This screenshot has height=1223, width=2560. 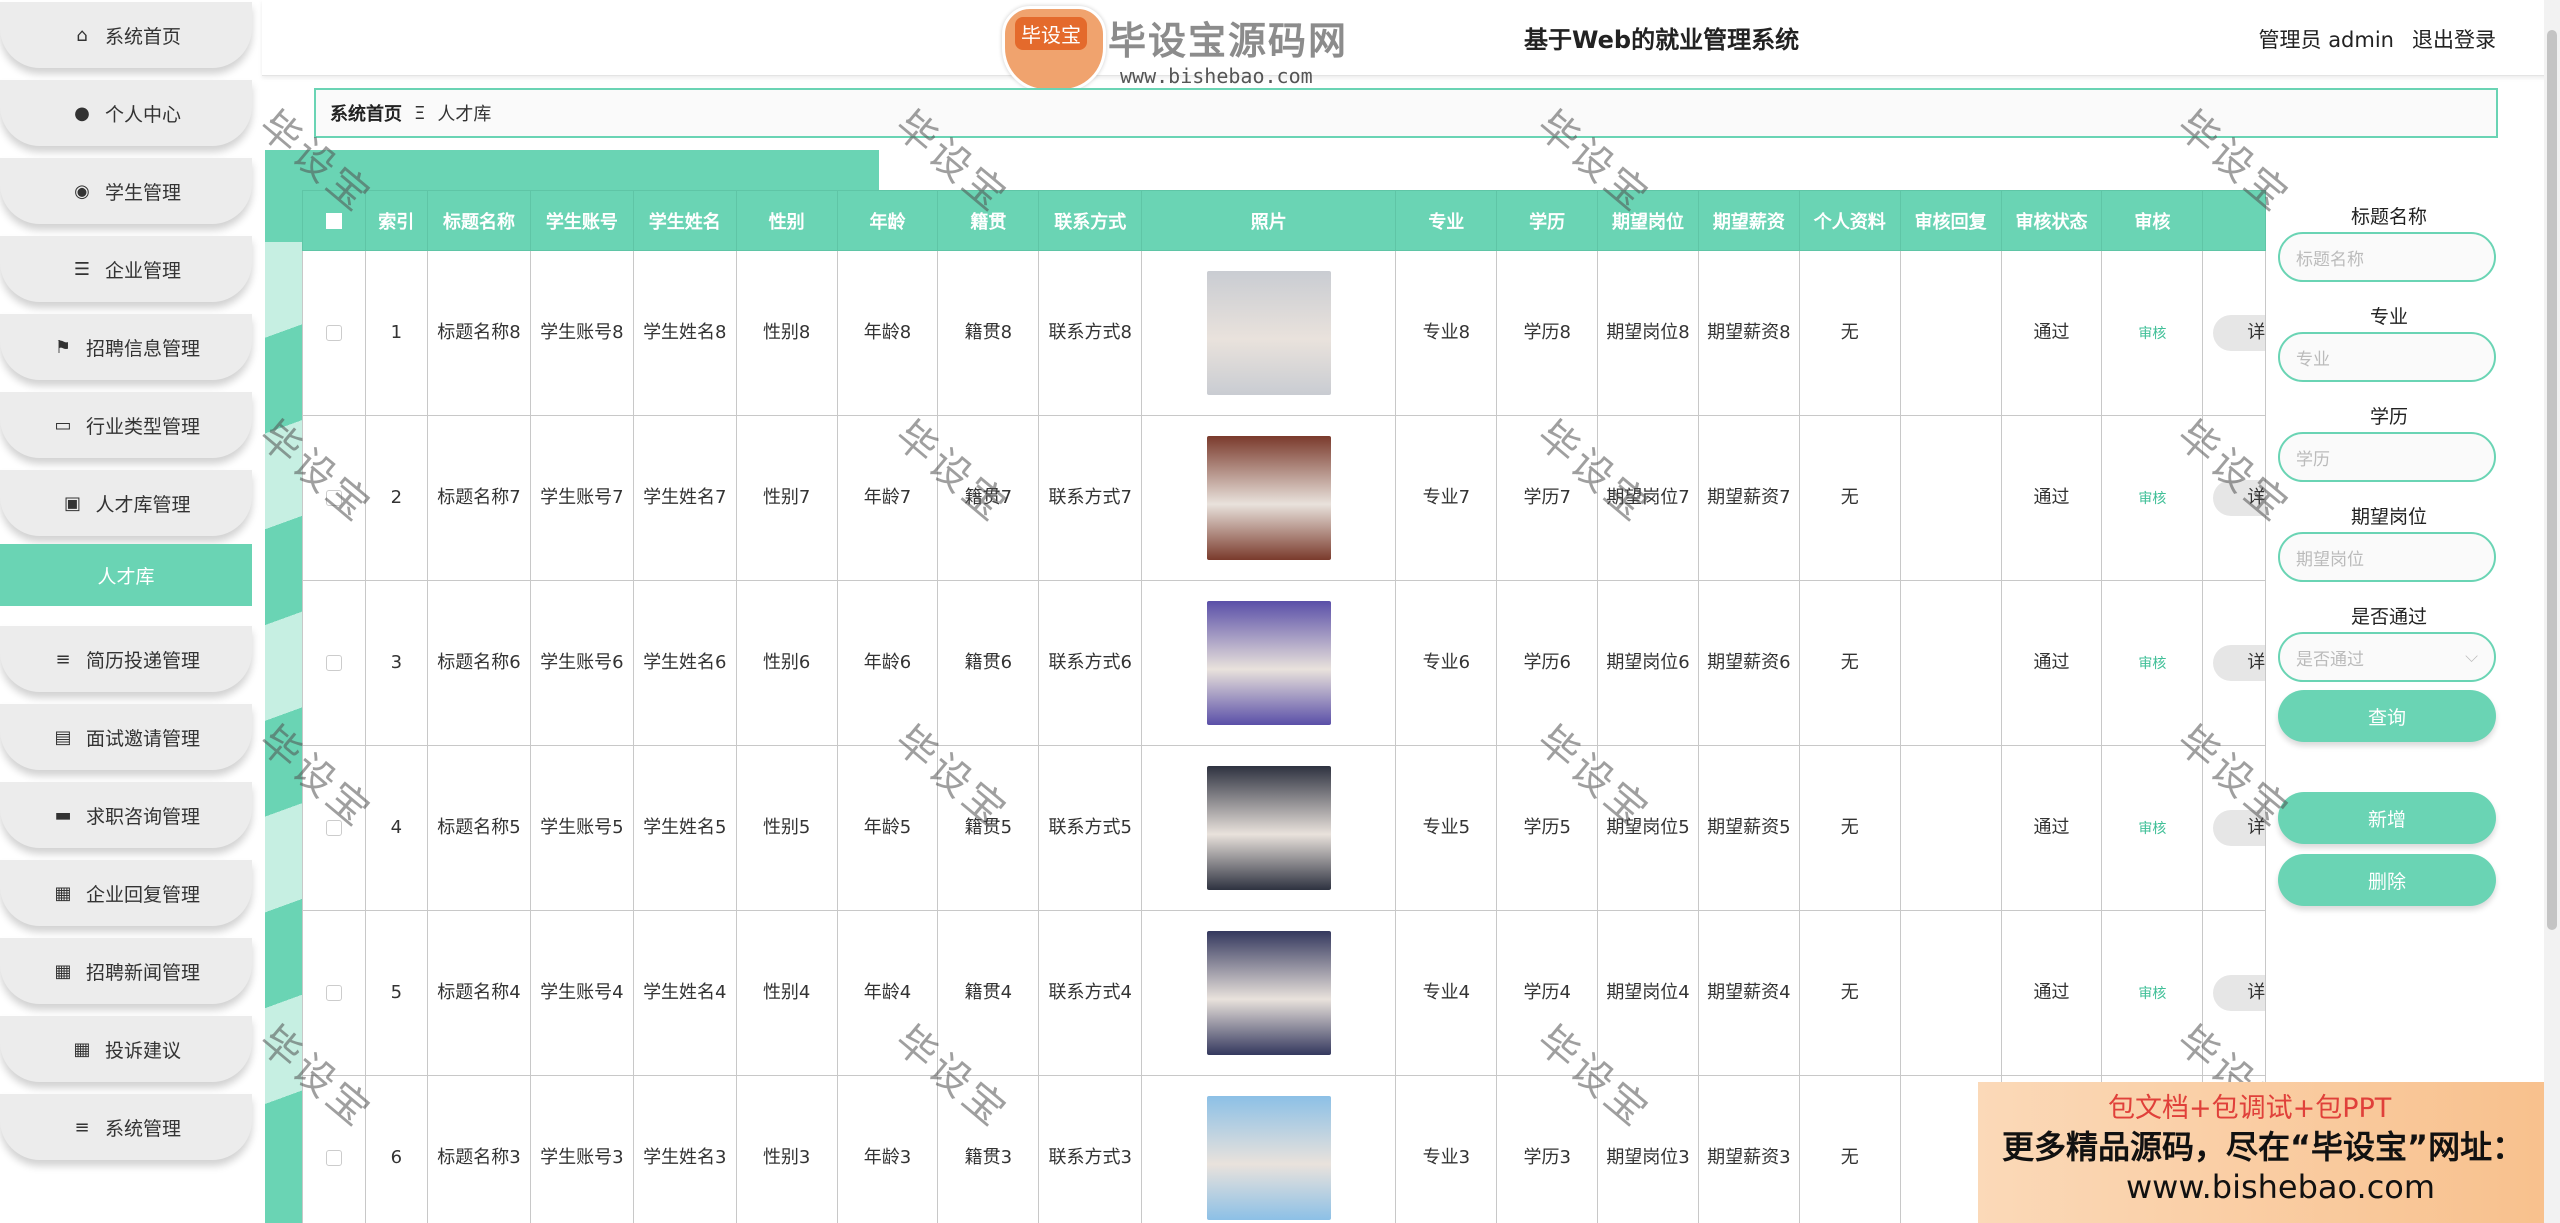 I want to click on cell-origin: 籍贯5, so click(x=988, y=828).